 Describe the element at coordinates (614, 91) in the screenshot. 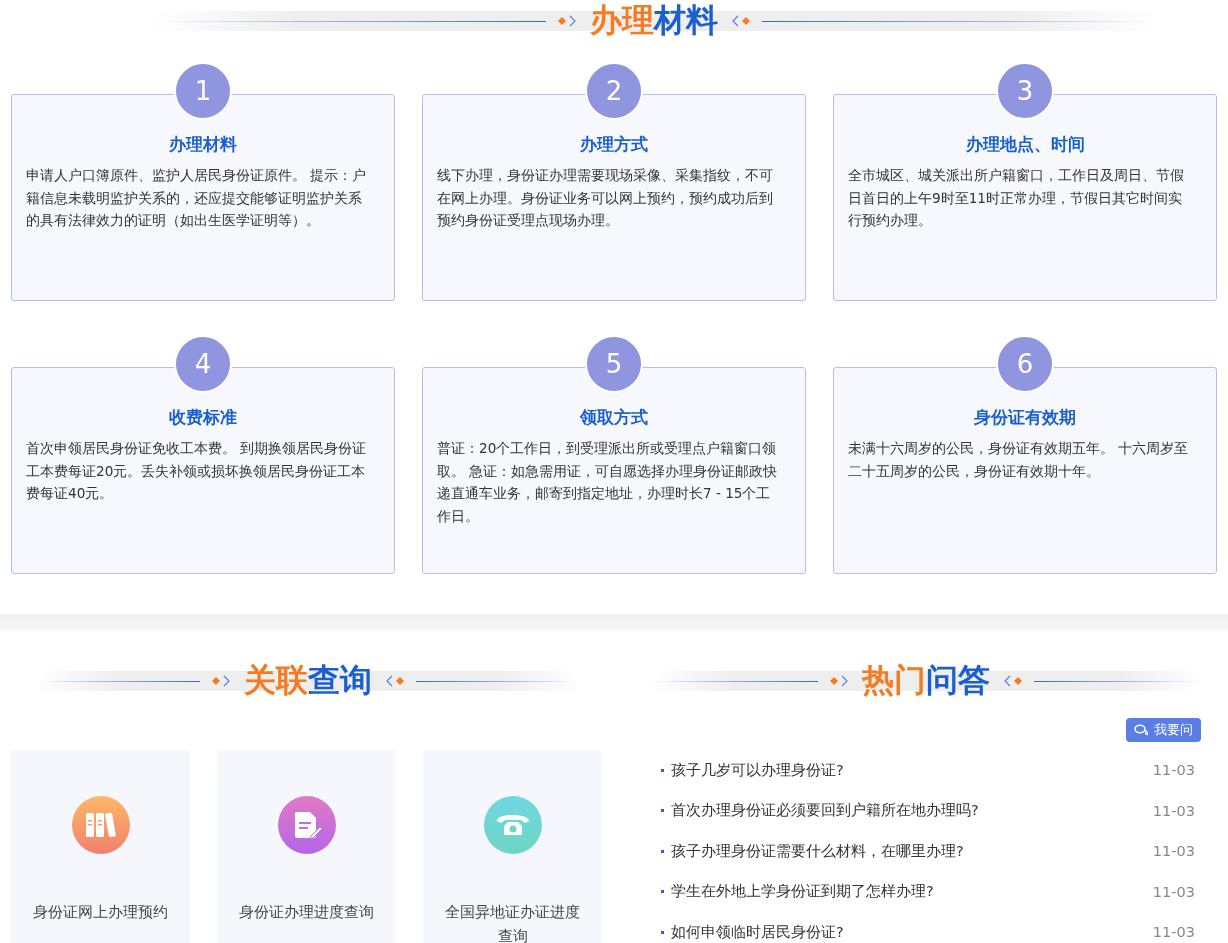

I see `step-number: 2` at that location.